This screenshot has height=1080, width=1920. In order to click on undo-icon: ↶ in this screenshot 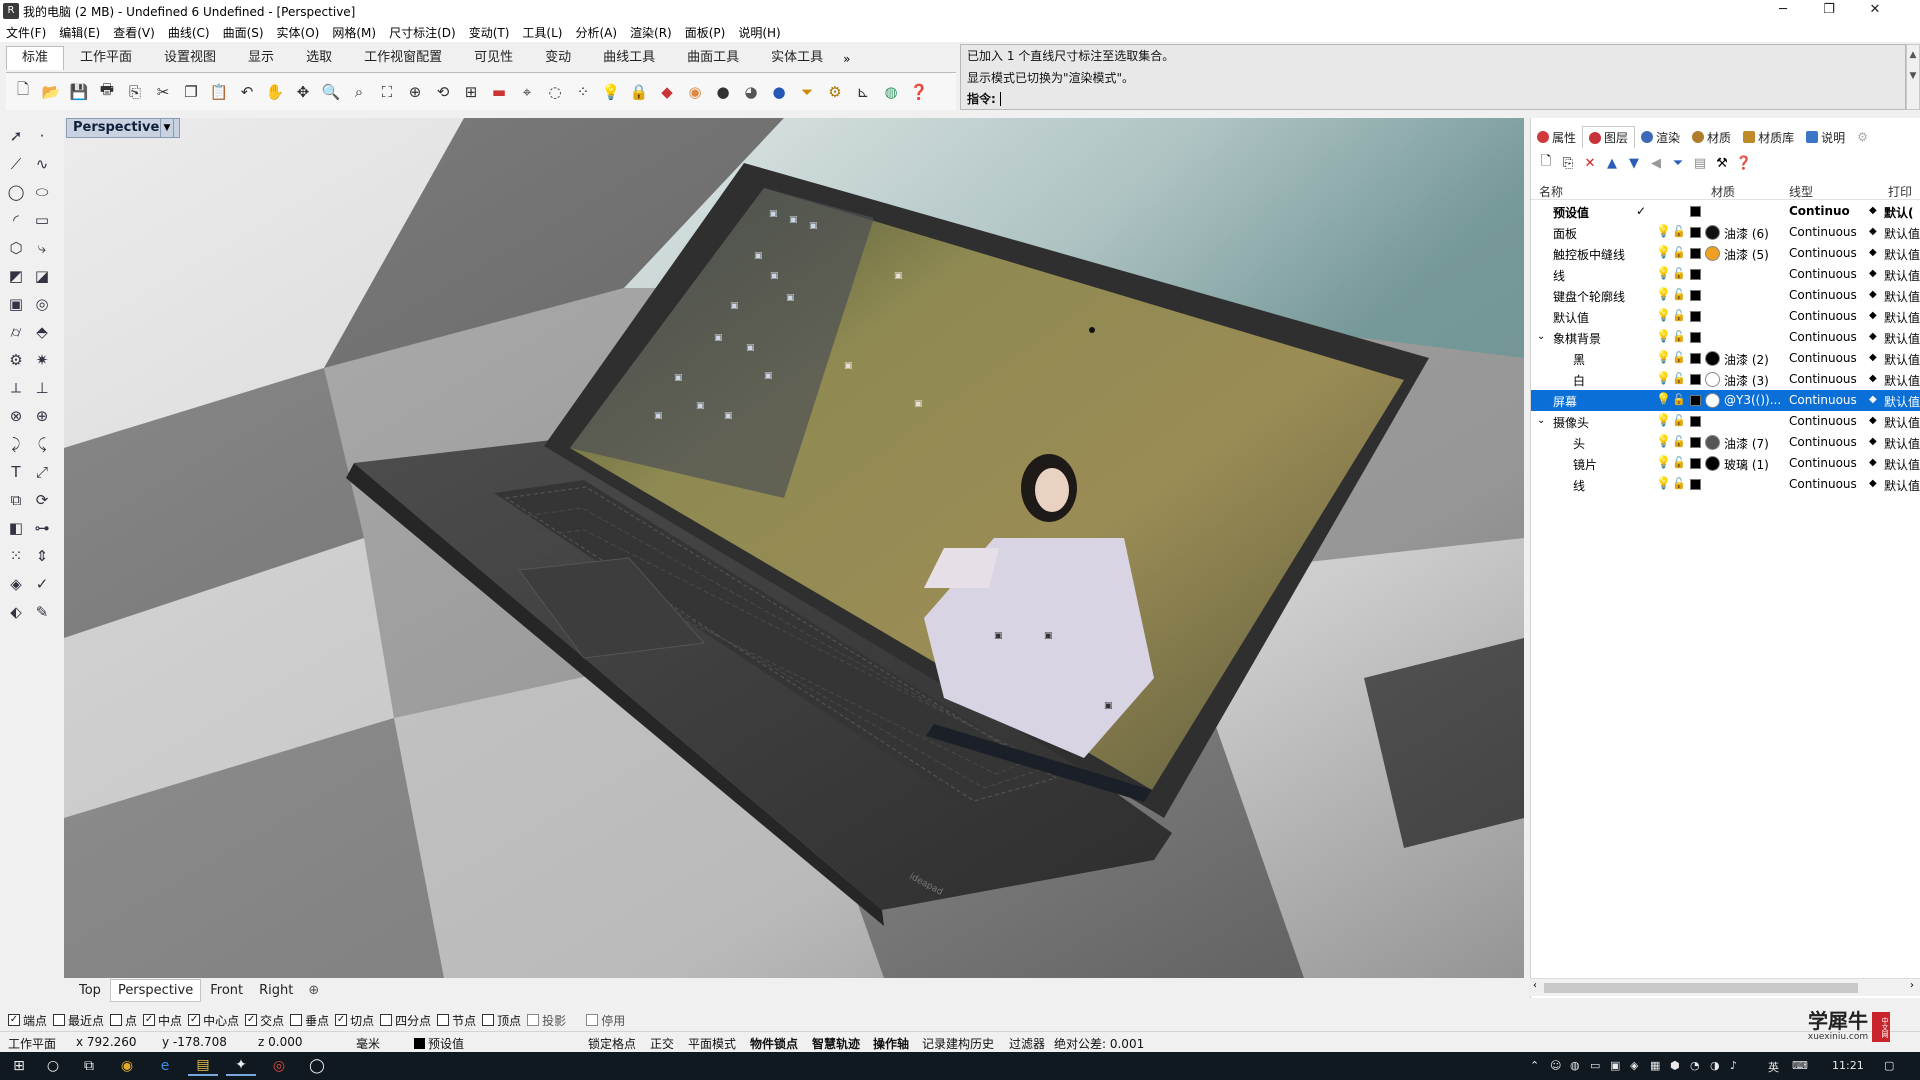, I will do `click(247, 92)`.